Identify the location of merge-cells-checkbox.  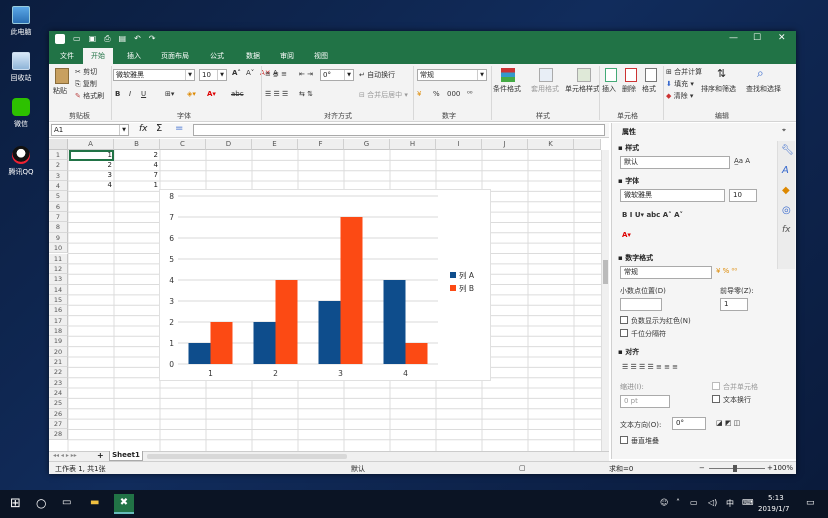
(716, 386).